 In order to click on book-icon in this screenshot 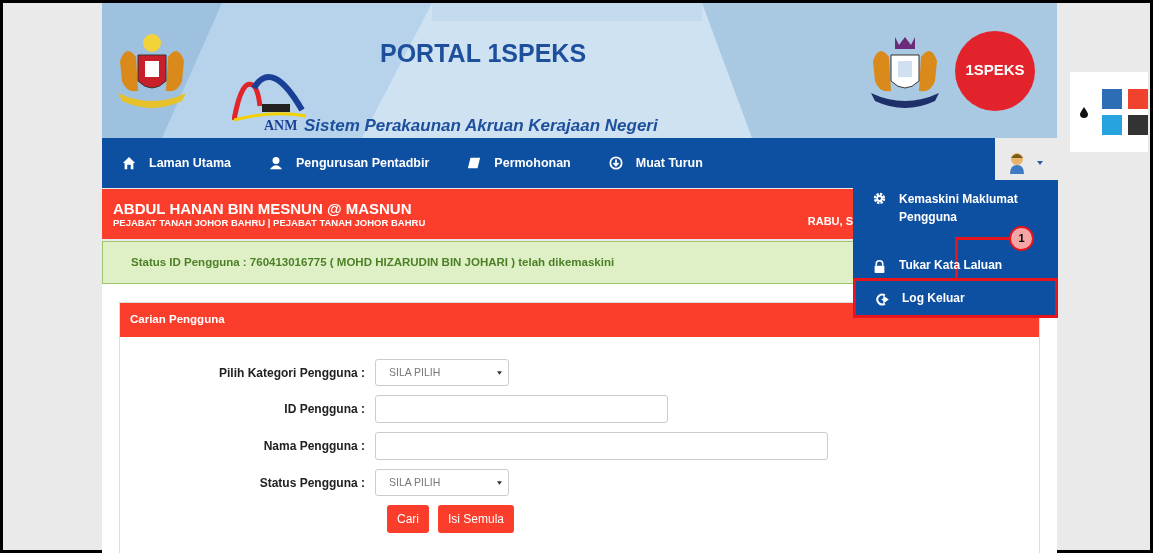, I will do `click(474, 163)`.